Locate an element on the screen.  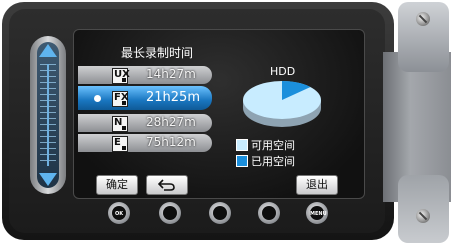
quality-ux-icon: UX is located at coordinates (121, 76).